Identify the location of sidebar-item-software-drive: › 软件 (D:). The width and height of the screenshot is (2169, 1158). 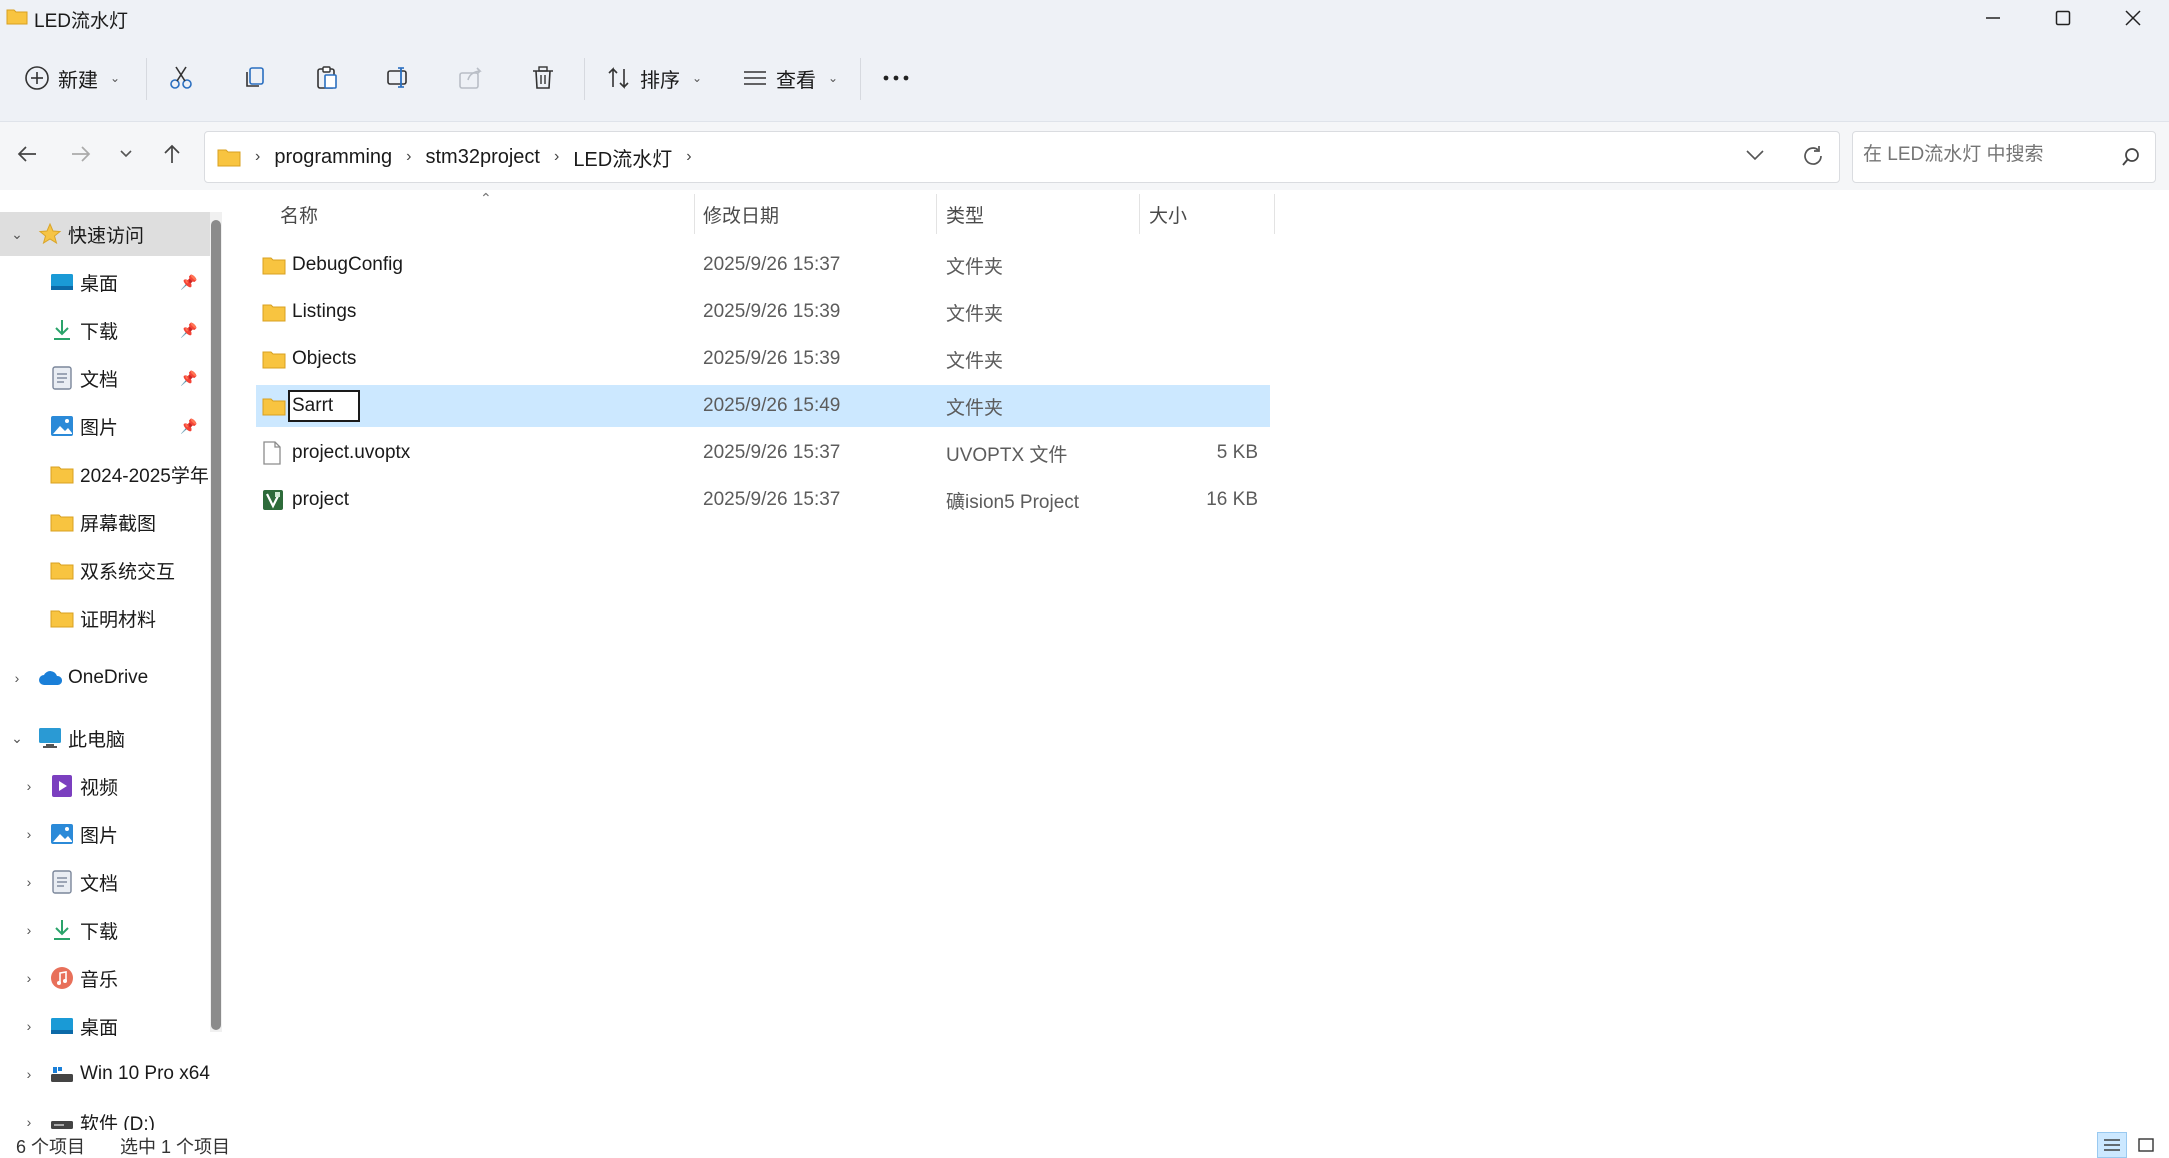
(105, 1115).